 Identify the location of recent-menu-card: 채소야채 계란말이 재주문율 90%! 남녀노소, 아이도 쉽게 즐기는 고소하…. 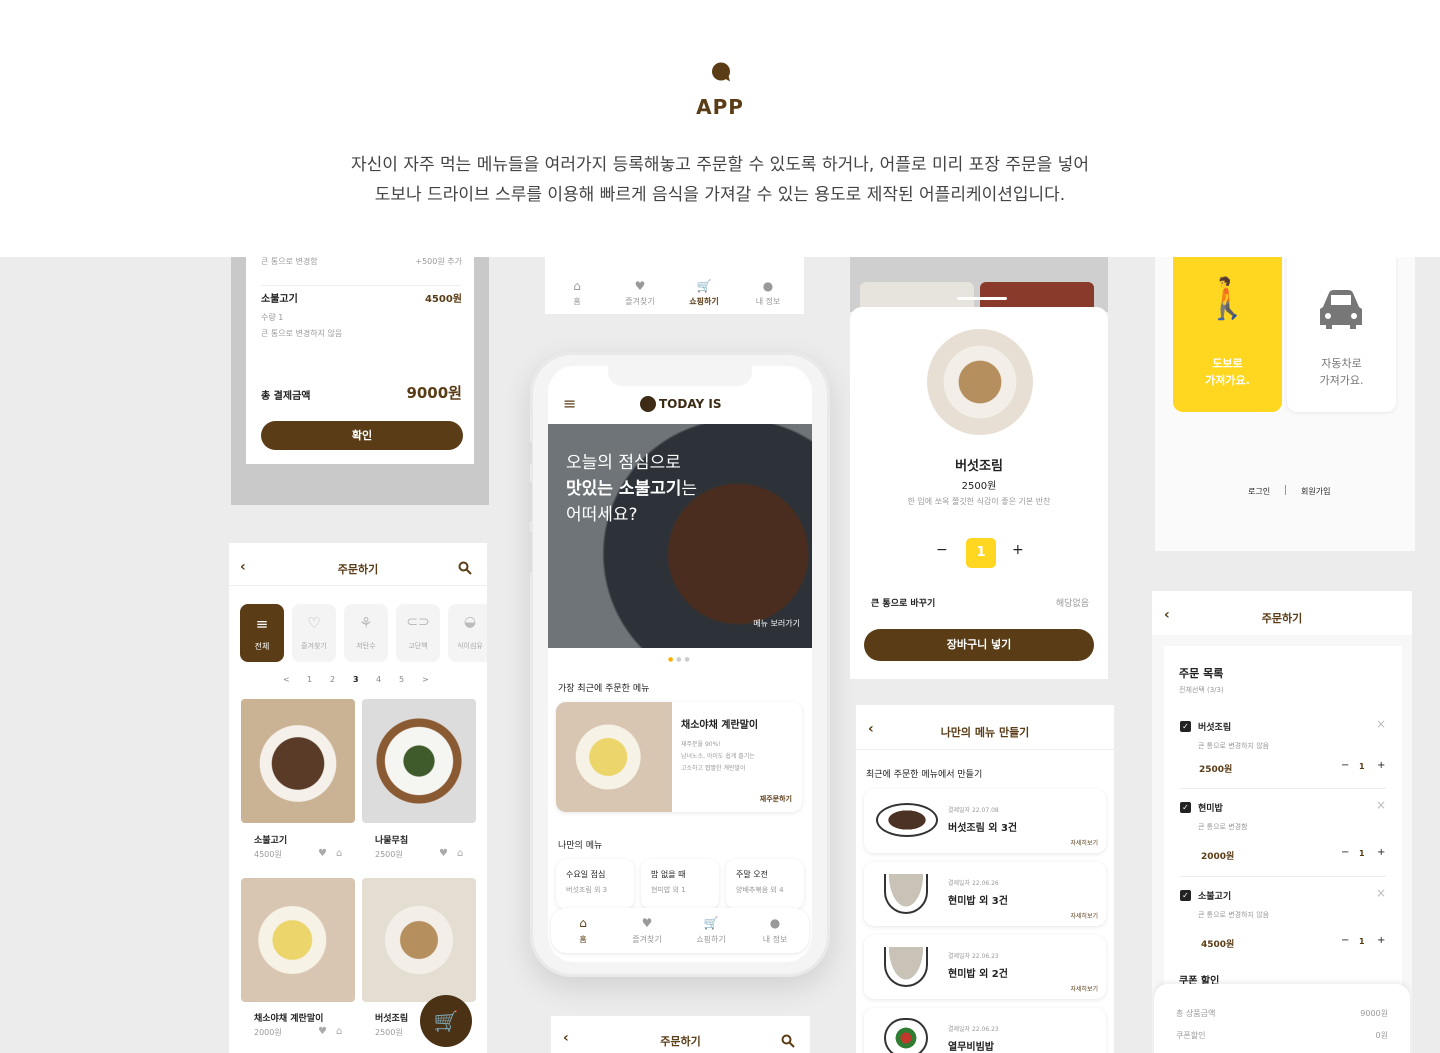
(679, 757).